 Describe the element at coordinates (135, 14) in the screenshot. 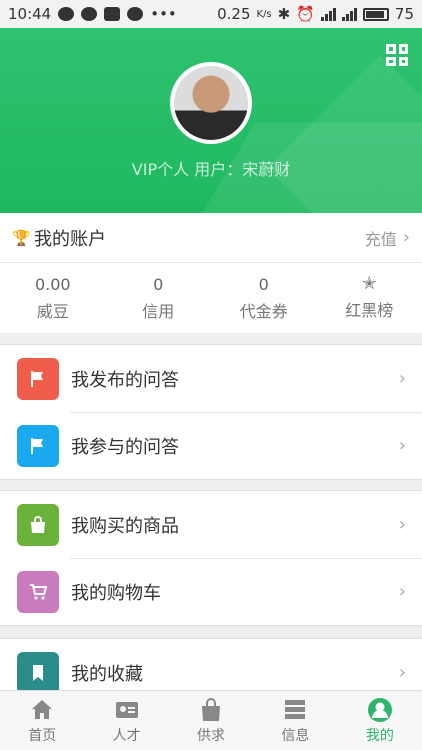

I see `hotspot-icon` at that location.